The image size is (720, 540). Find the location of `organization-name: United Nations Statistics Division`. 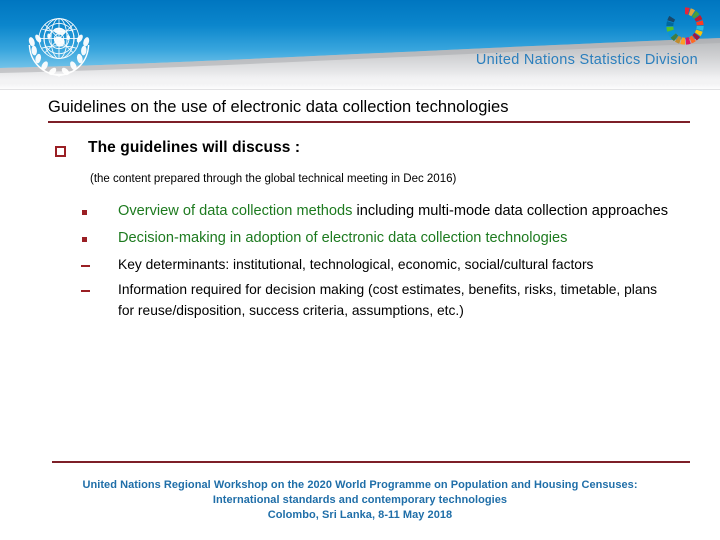

organization-name: United Nations Statistics Division is located at coordinates (586, 60).